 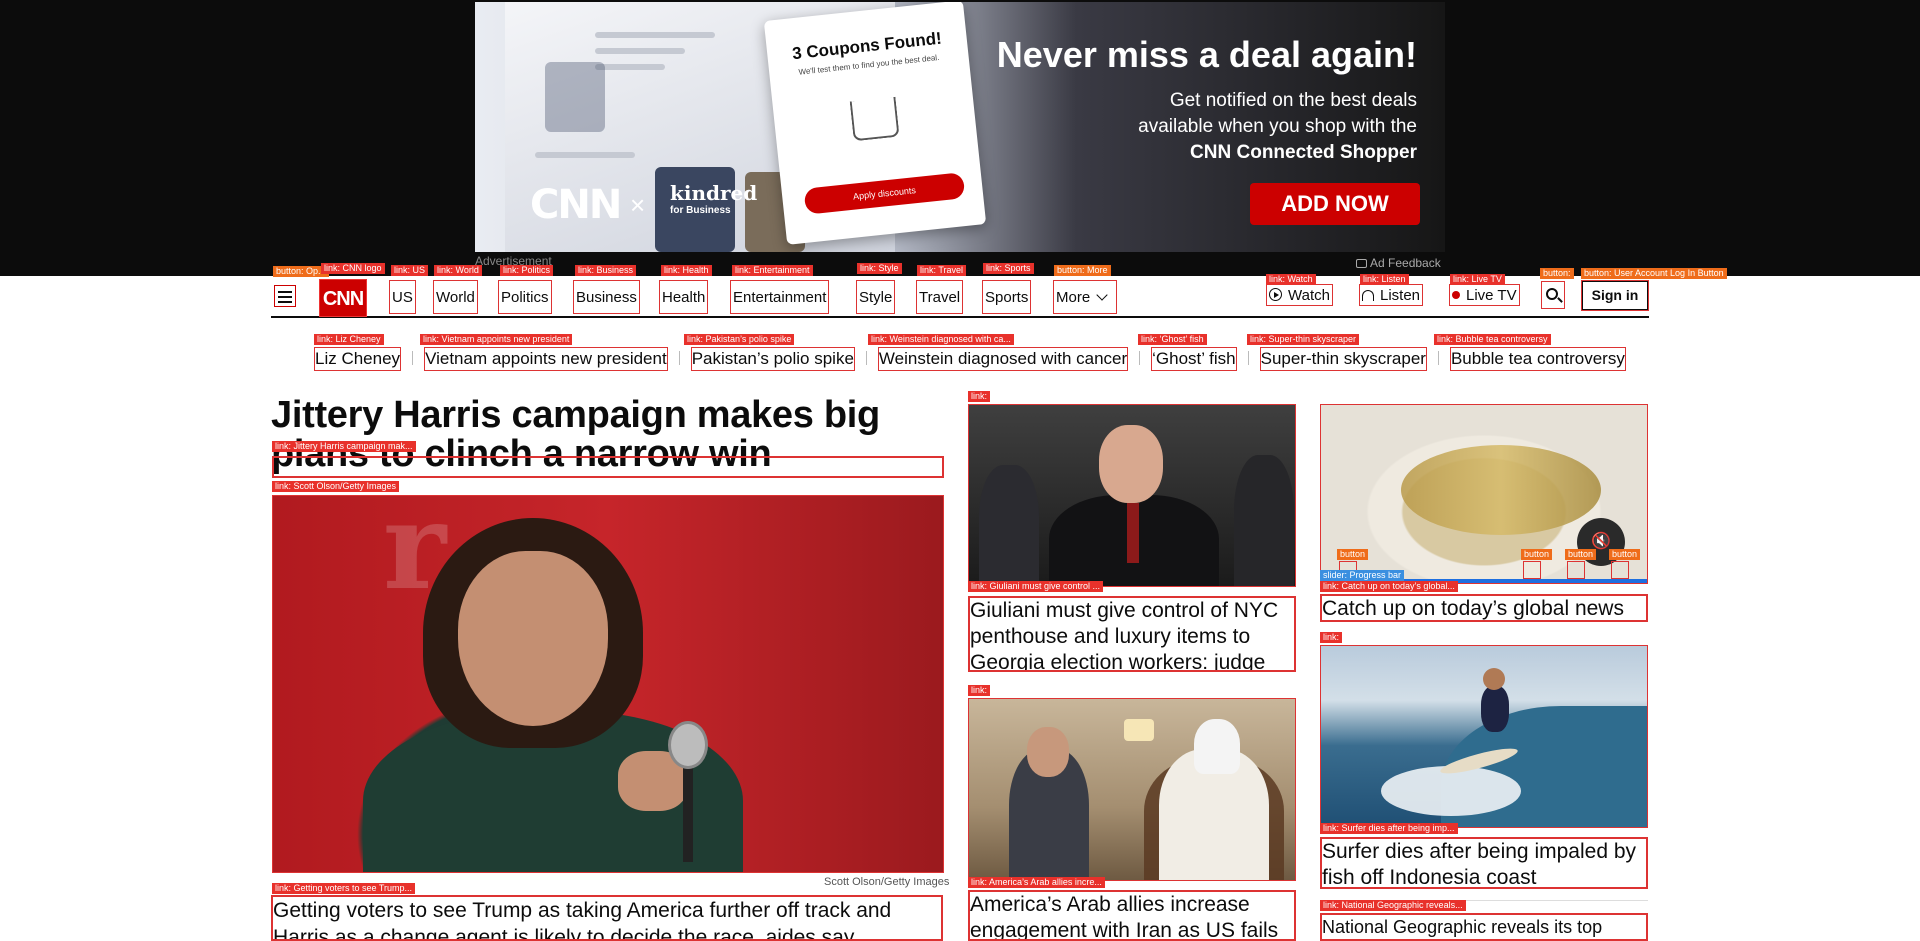 What do you see at coordinates (1456, 295) in the screenshot?
I see `live-dot-icon` at bounding box center [1456, 295].